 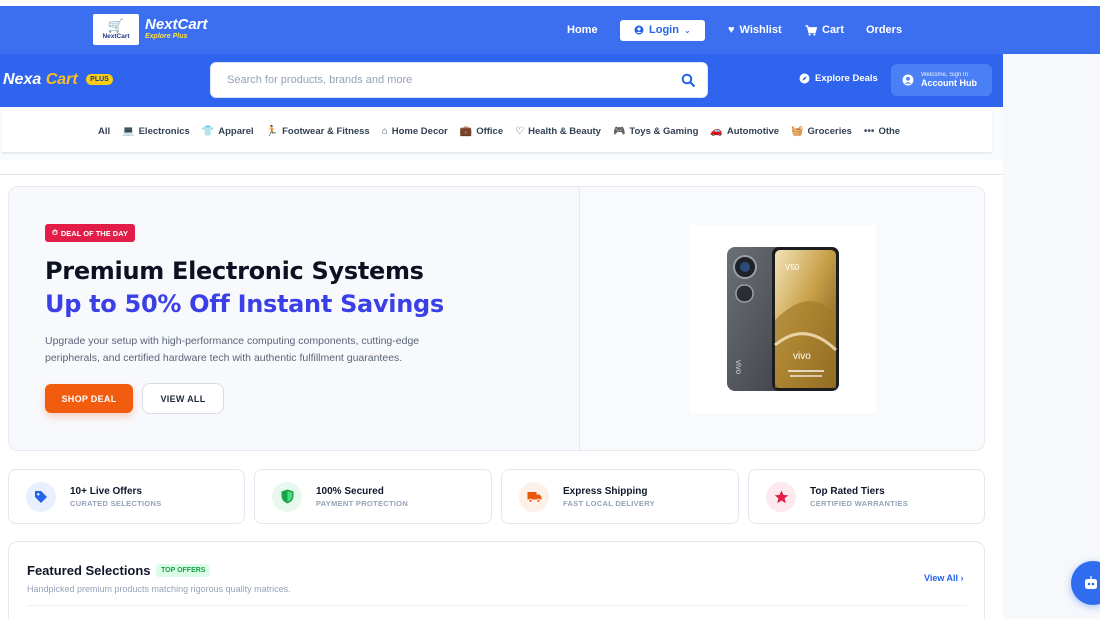 What do you see at coordinates (55, 232) in the screenshot?
I see `clock-icon: ⏱` at bounding box center [55, 232].